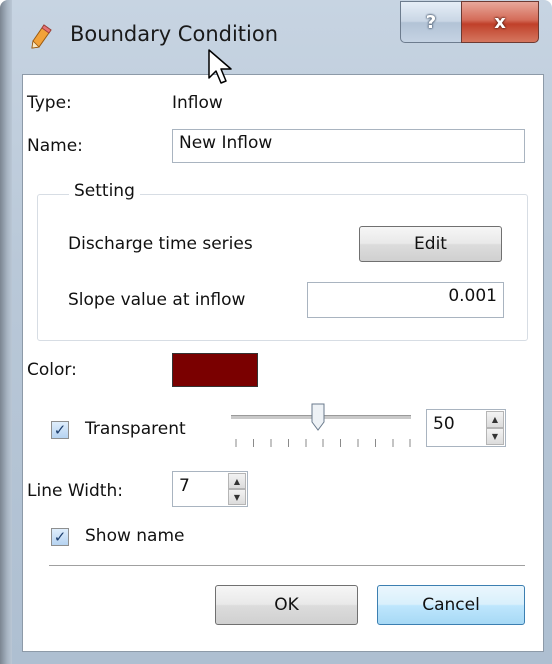 The width and height of the screenshot is (552, 664). I want to click on color-label: Color:, so click(52, 370).